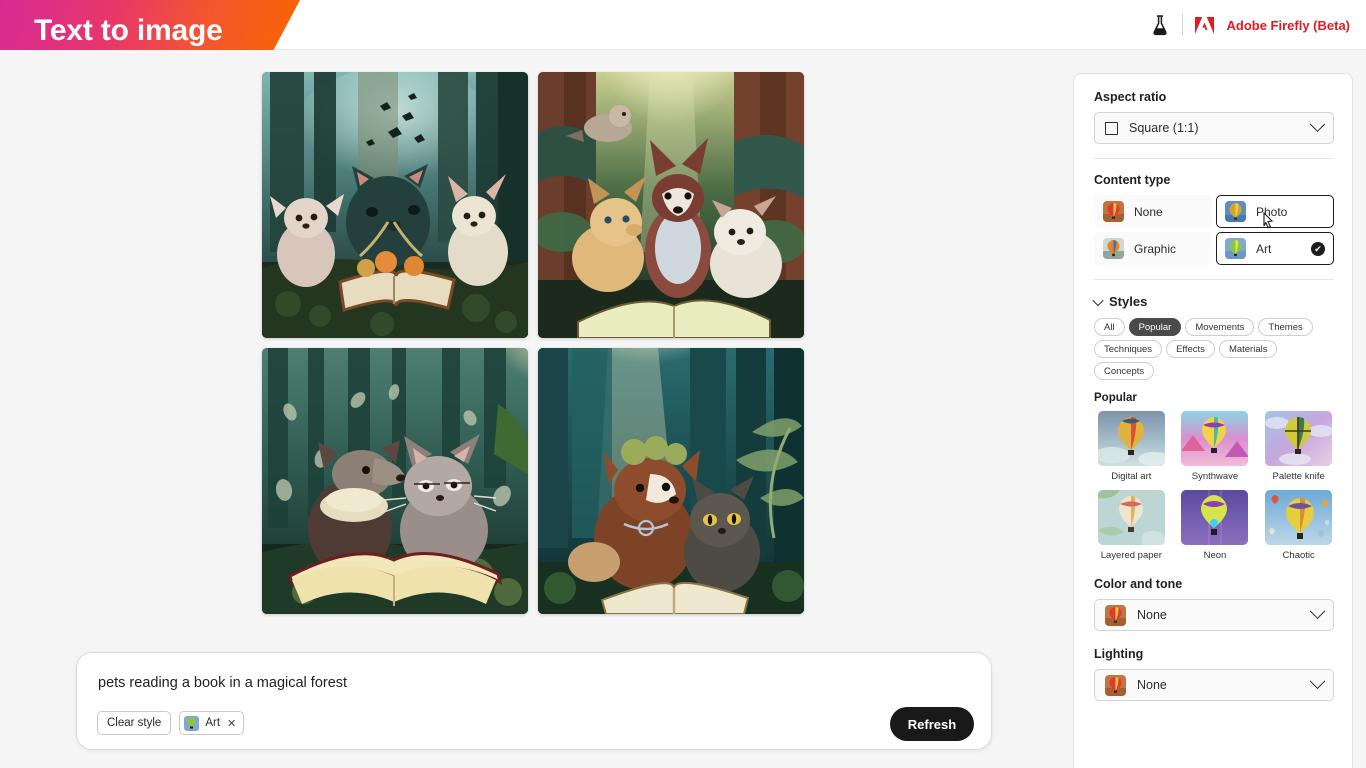  What do you see at coordinates (1109, 327) in the screenshot?
I see `style-filter-all: All` at bounding box center [1109, 327].